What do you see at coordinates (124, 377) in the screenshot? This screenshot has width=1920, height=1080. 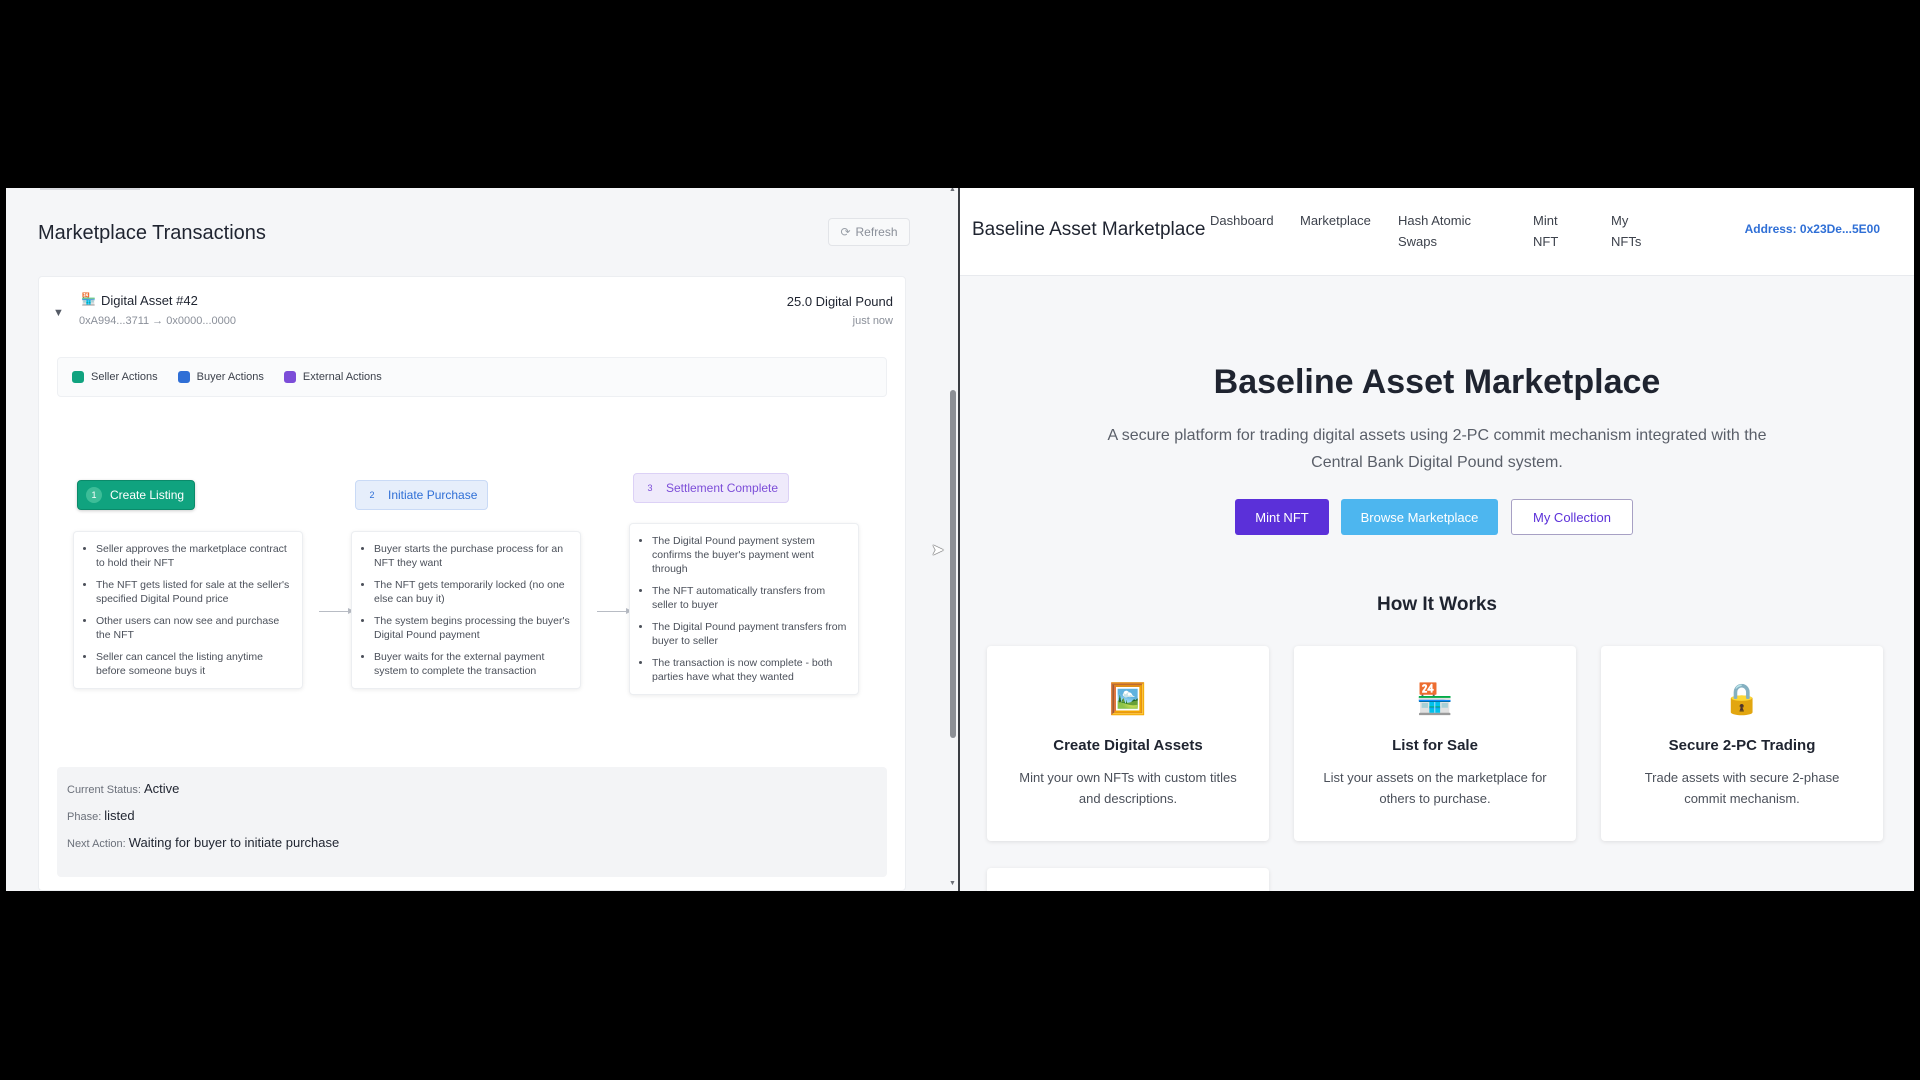 I see `legend-label: Seller Actions` at bounding box center [124, 377].